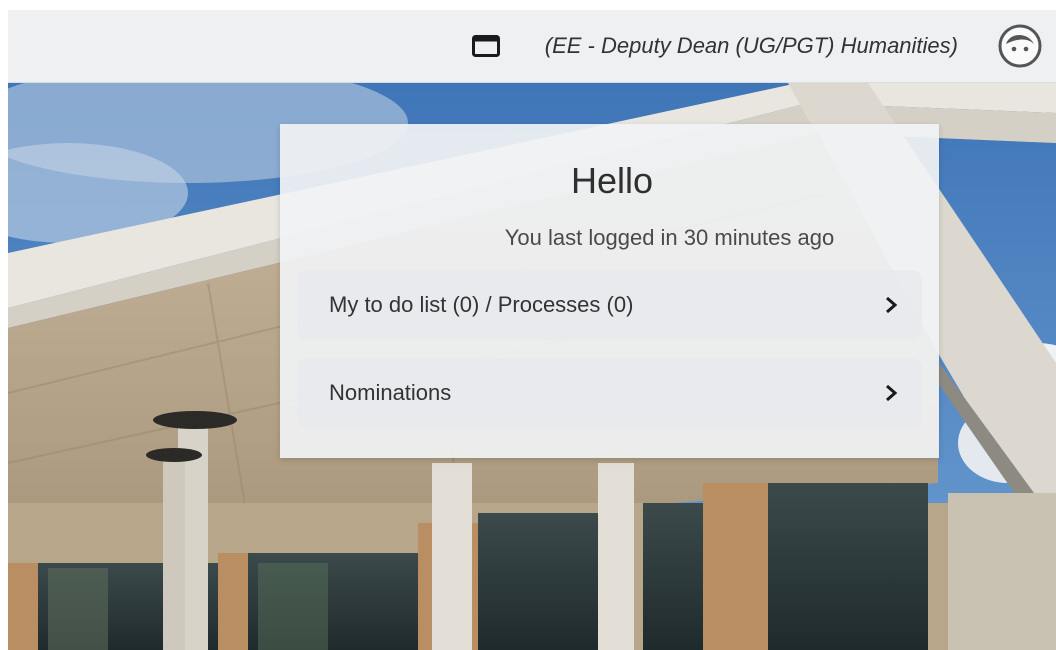  I want to click on todo-list-item: My to do list (0) / Processes (0), so click(609, 305).